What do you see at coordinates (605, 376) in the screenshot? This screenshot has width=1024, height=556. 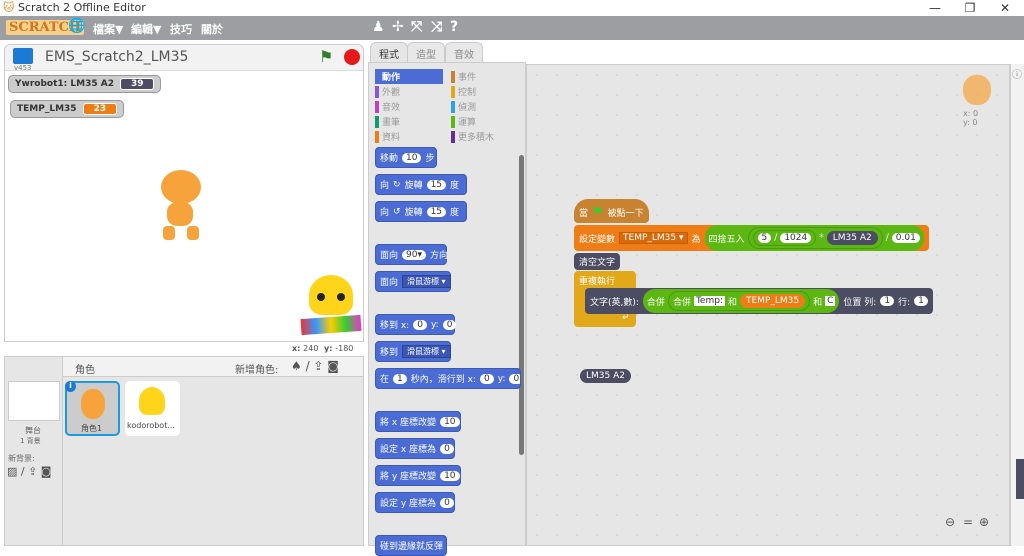 I see `loose-sensor-reporter: LM35 A2` at bounding box center [605, 376].